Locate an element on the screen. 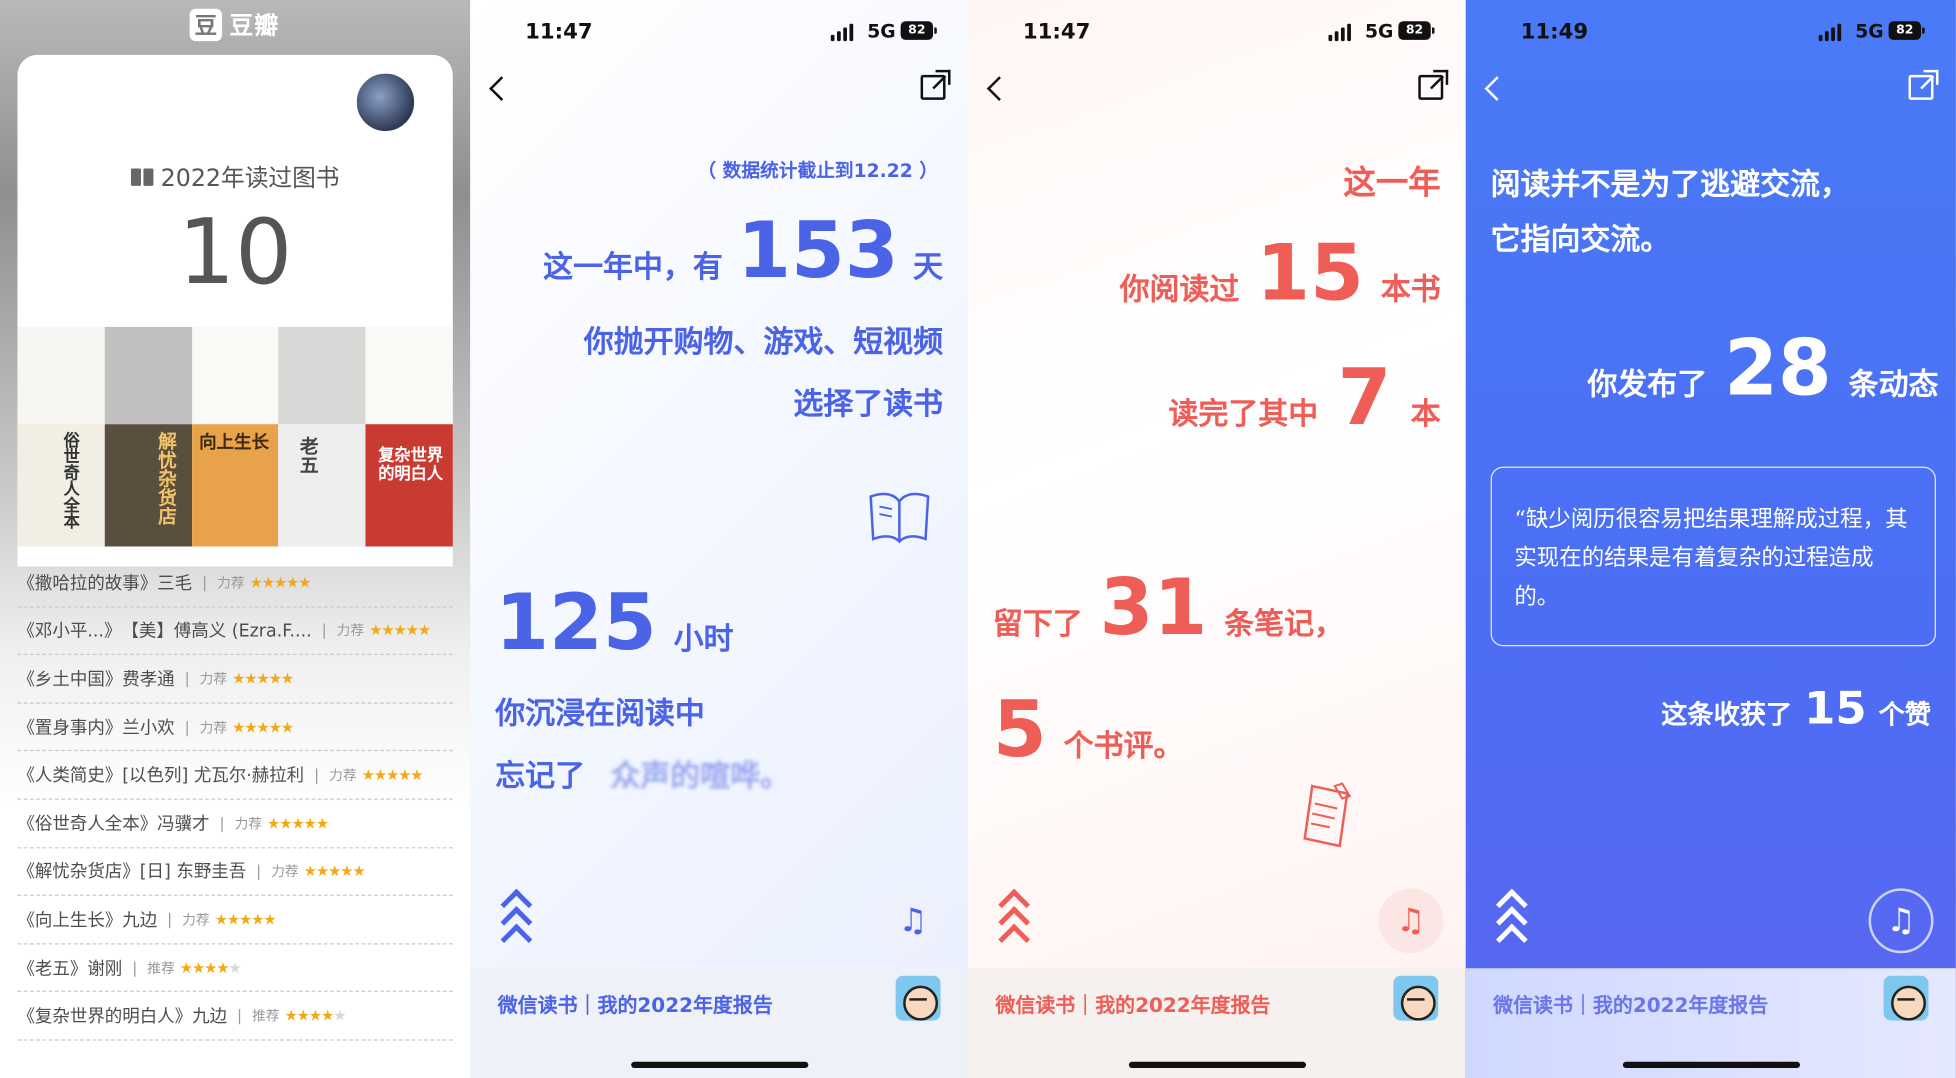  book-cover: 俗世奇人全本 is located at coordinates (61, 485).